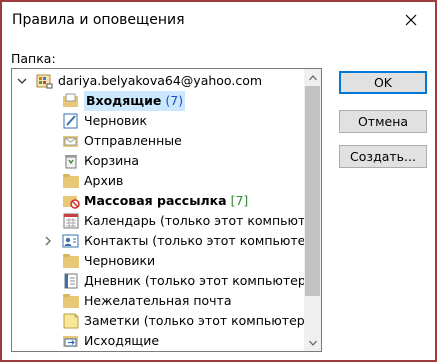  I want to click on tree-item-label: Нежелательная почта, so click(158, 300).